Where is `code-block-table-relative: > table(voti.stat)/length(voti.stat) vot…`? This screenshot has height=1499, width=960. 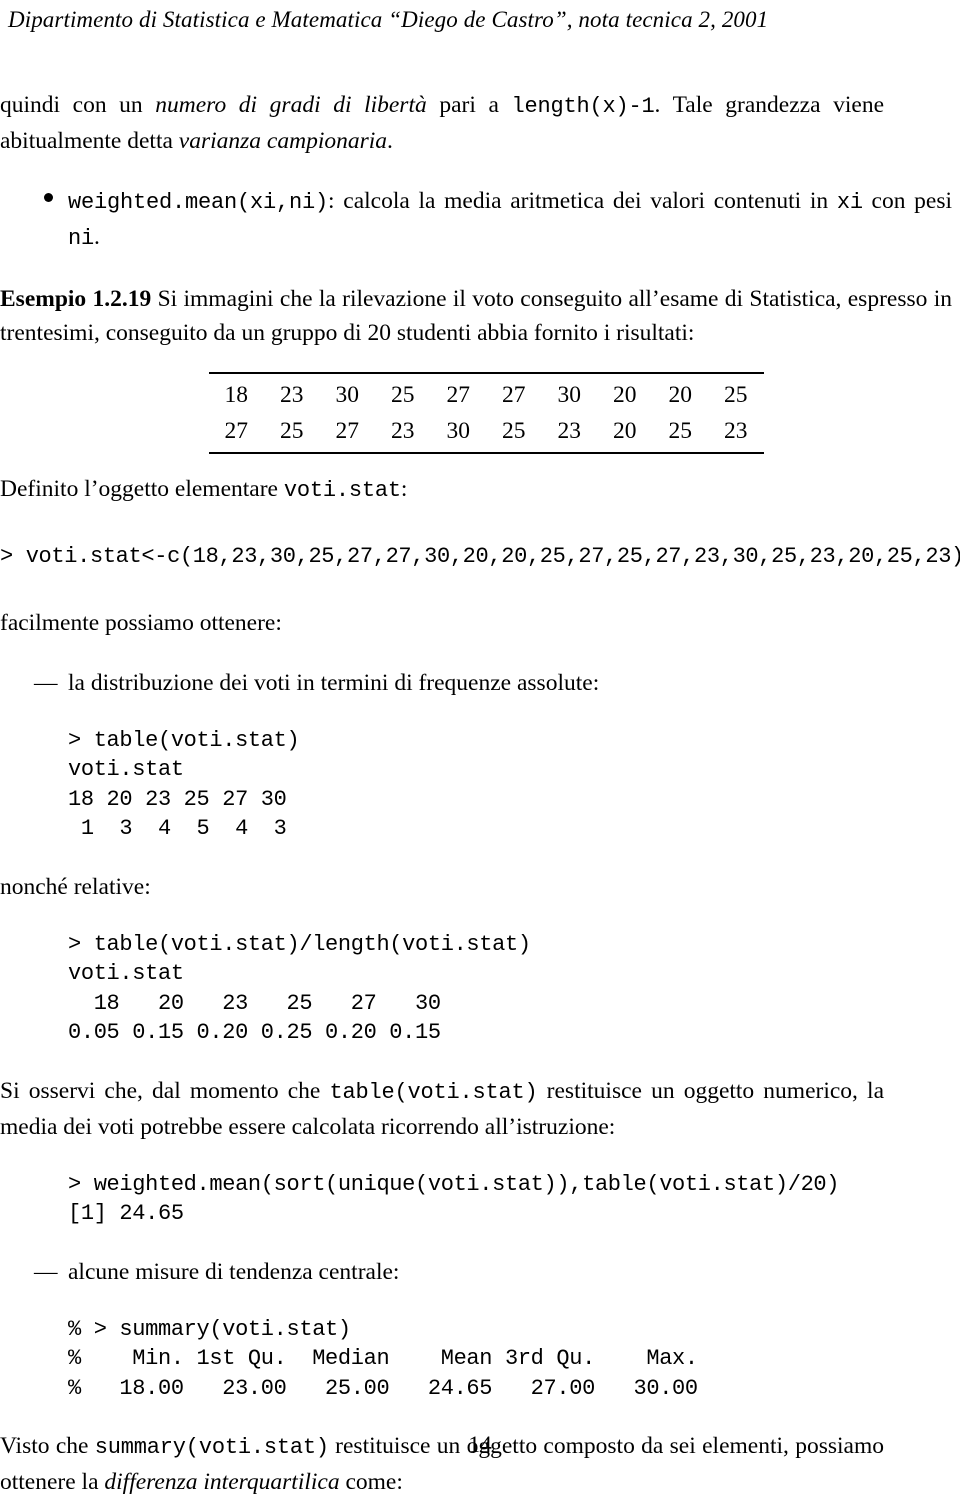
code-block-table-relative: > table(voti.stat)/length(voti.stat) vot… is located at coordinates (299, 988).